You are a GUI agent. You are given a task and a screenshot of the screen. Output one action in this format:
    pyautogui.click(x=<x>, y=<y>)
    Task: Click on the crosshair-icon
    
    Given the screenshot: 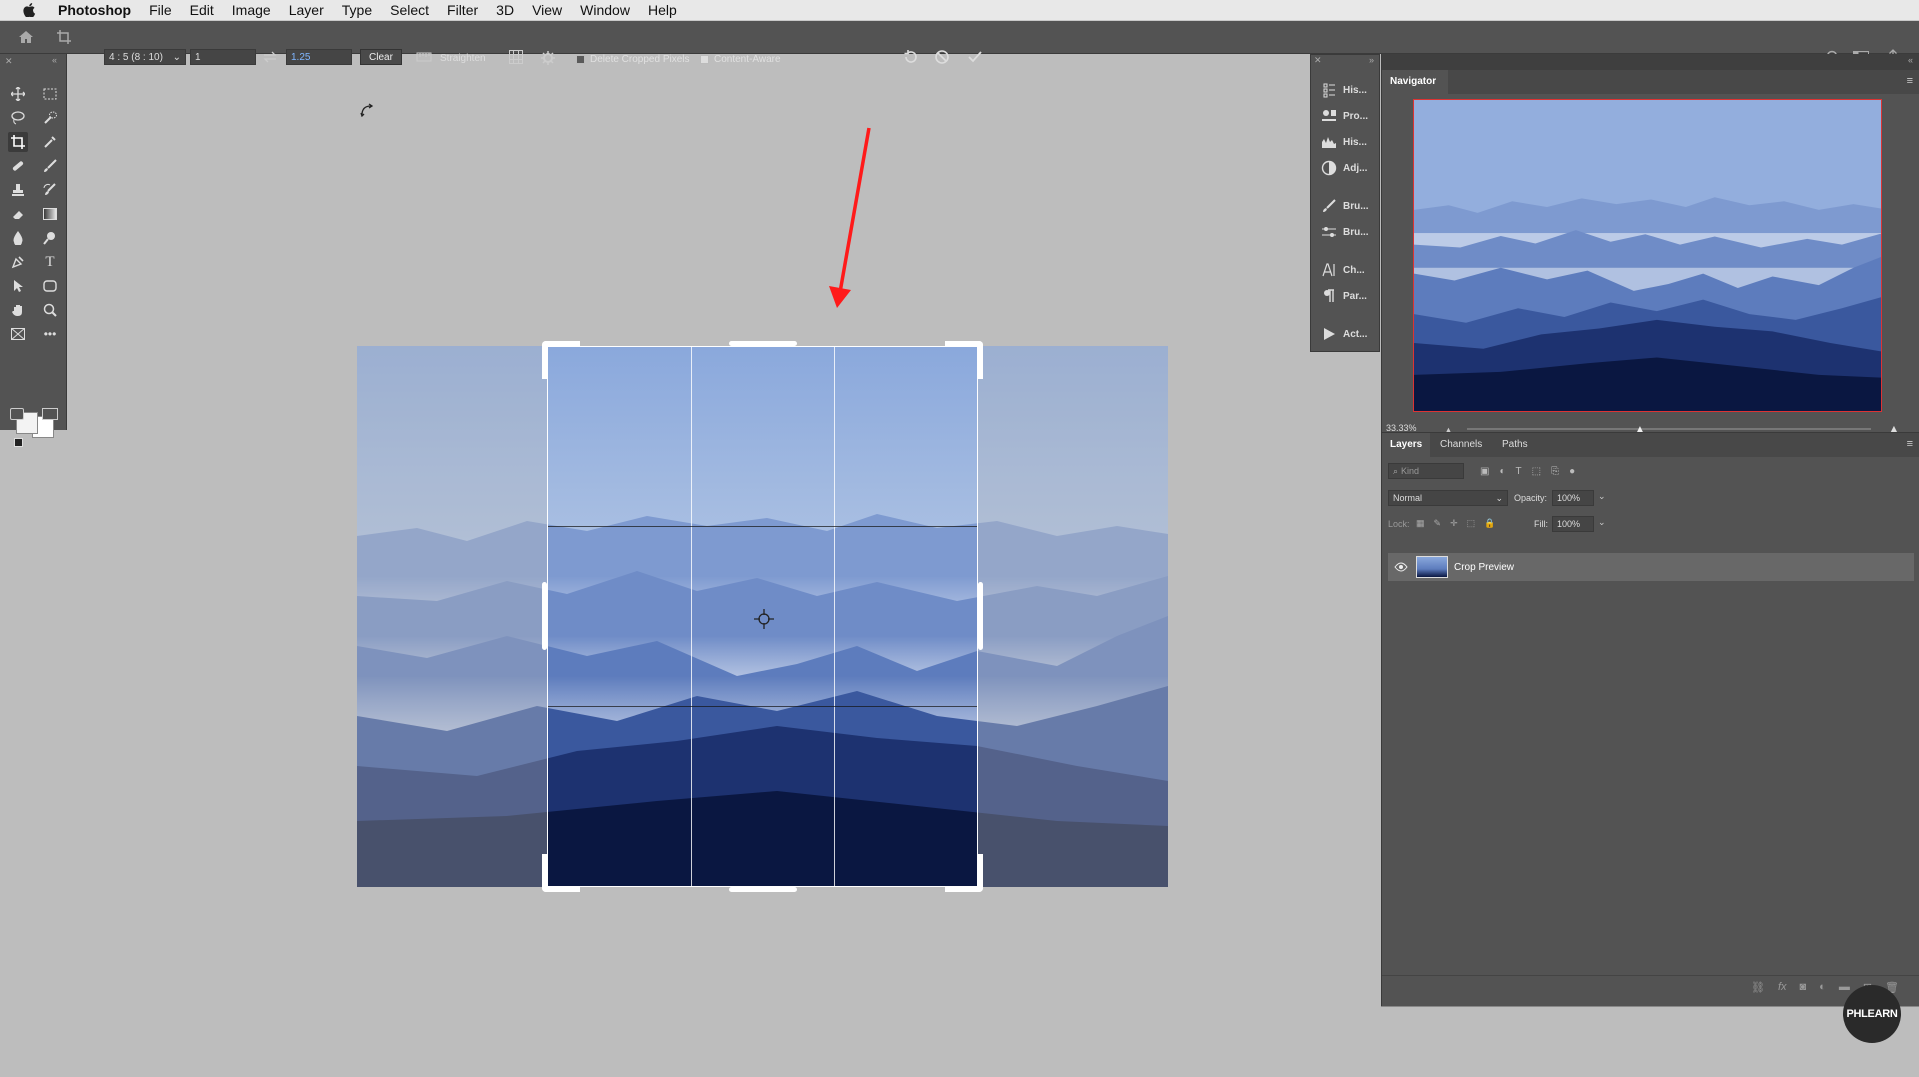 What is the action you would take?
    pyautogui.click(x=764, y=619)
    